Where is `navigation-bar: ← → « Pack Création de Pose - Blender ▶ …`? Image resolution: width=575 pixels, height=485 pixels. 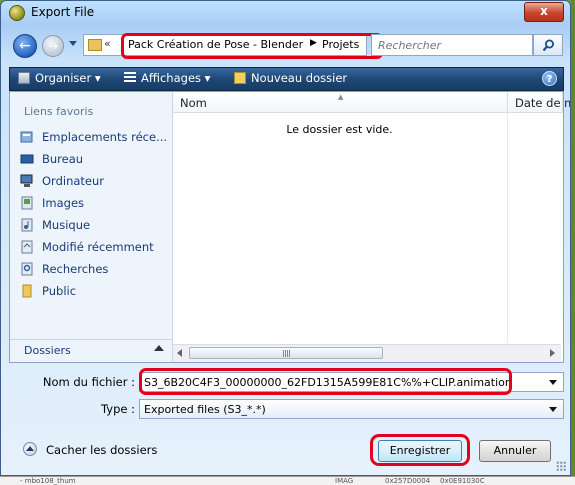 navigation-bar: ← → « Pack Création de Pose - Blender ▶ … is located at coordinates (286, 46).